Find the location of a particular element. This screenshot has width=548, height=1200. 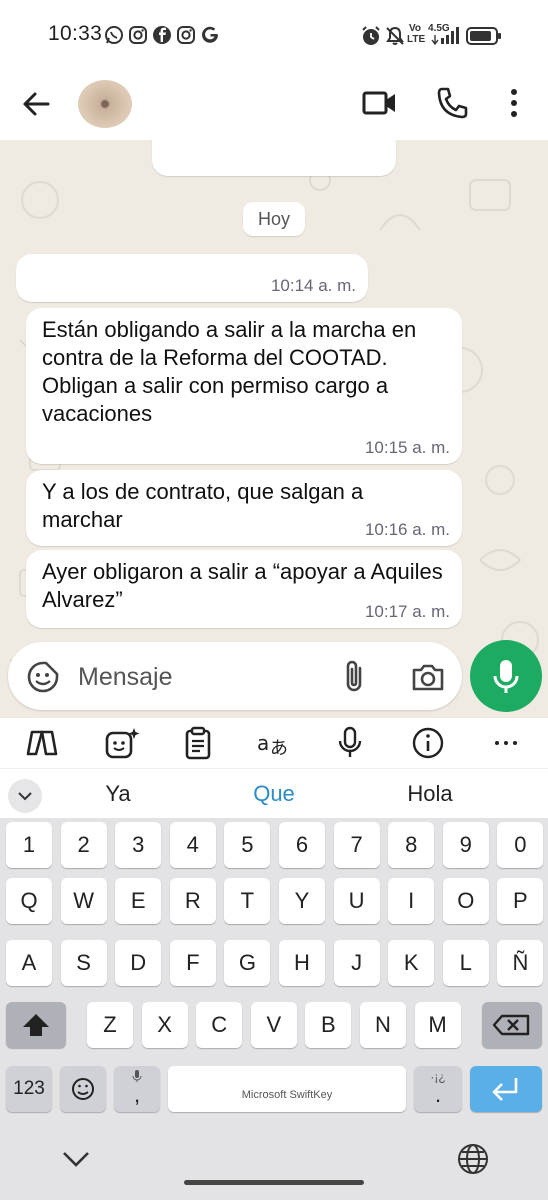

translate-icon: aあ is located at coordinates (274, 743).